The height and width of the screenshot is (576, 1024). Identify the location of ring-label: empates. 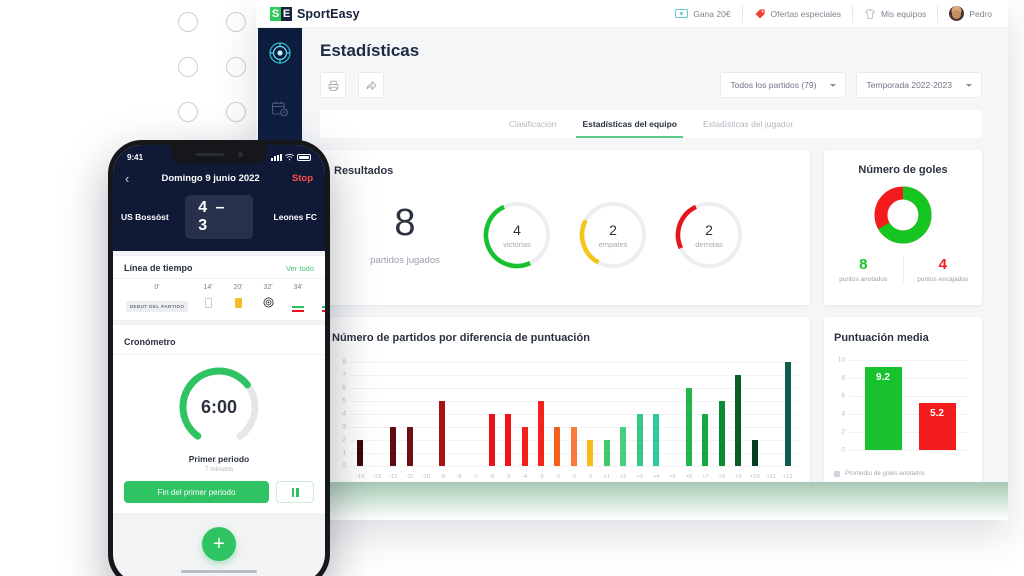
(613, 244).